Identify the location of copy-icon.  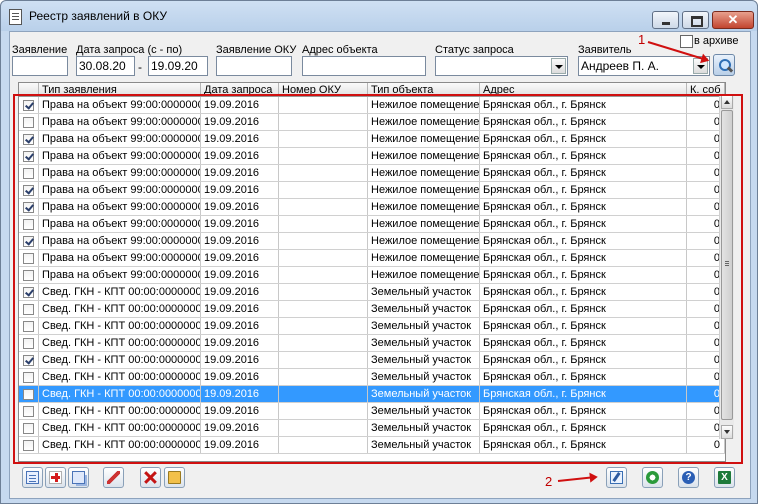
(78, 477).